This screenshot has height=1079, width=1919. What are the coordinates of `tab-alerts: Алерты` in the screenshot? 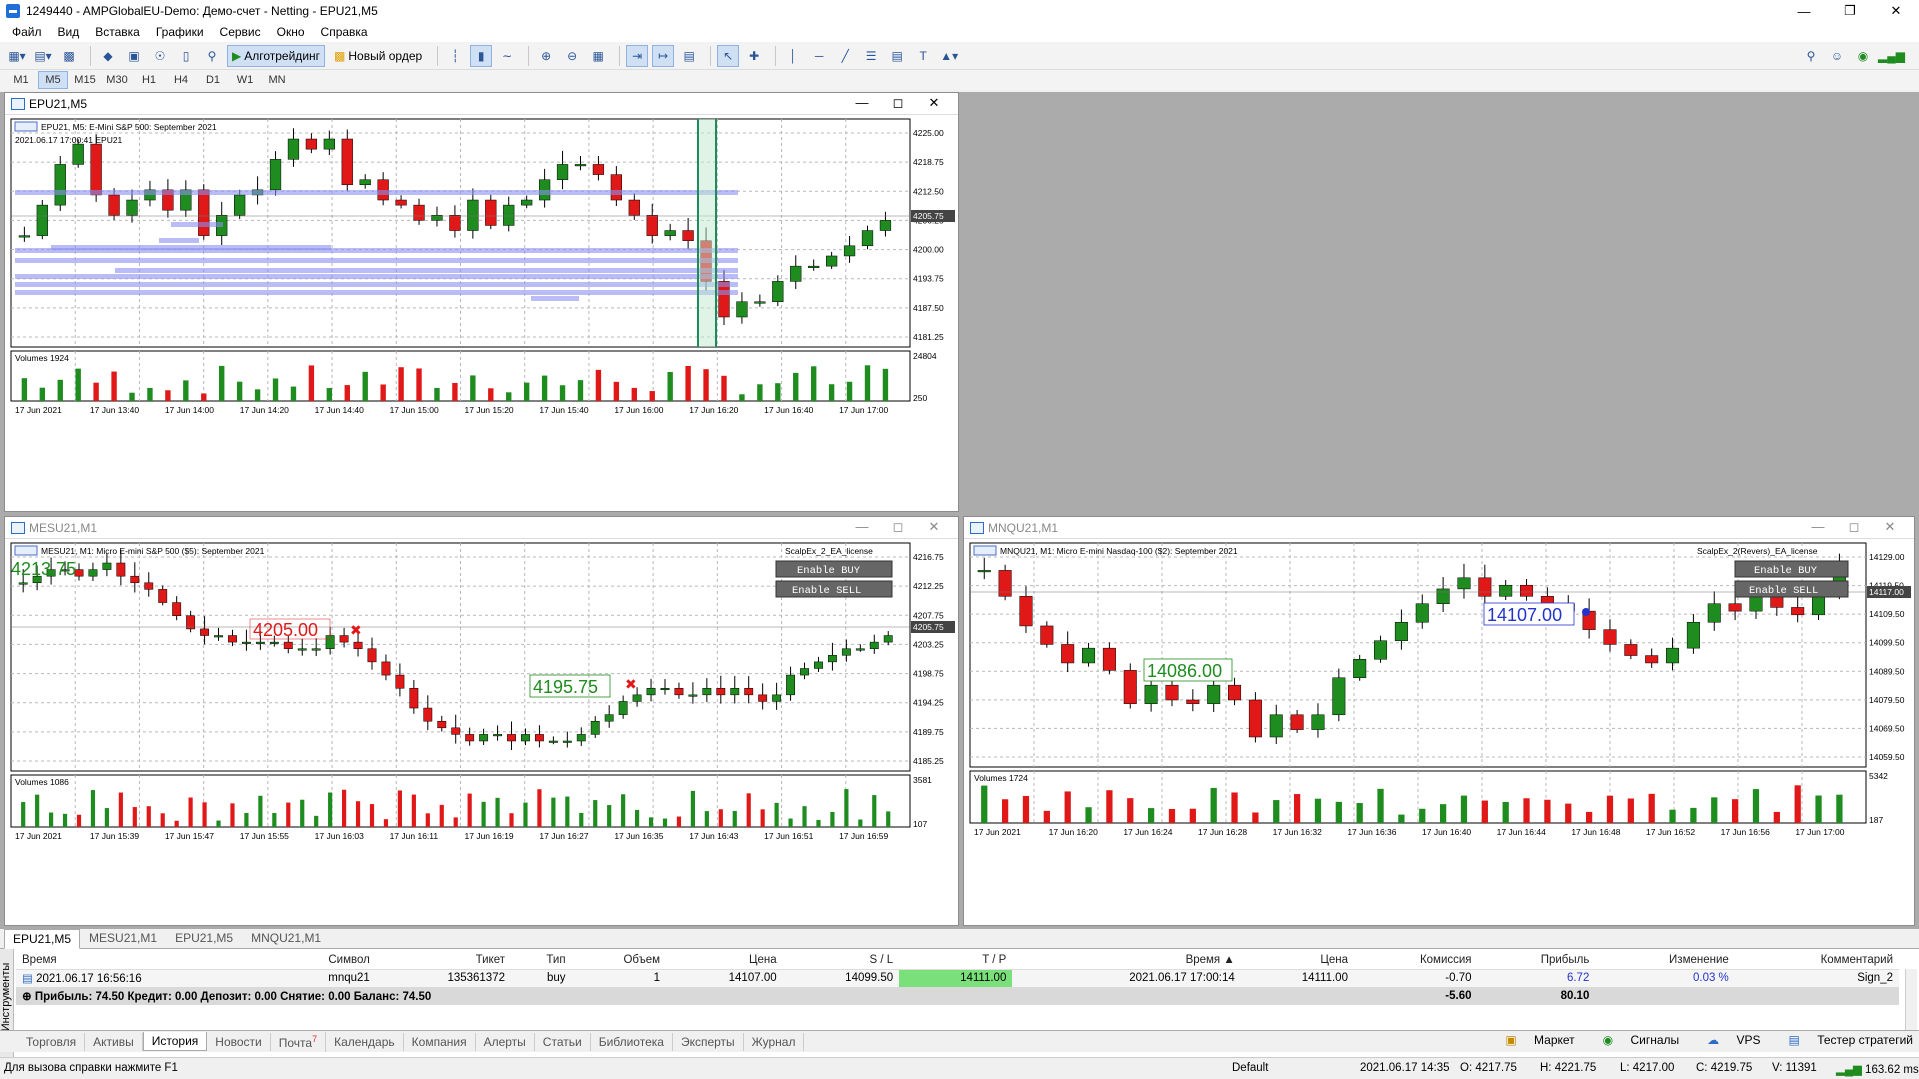 It's located at (505, 1041).